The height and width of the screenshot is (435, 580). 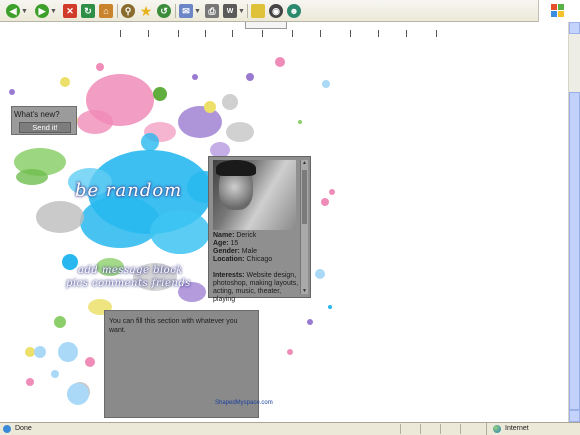 What do you see at coordinates (186, 11) in the screenshot?
I see `mail-icon: ✉` at bounding box center [186, 11].